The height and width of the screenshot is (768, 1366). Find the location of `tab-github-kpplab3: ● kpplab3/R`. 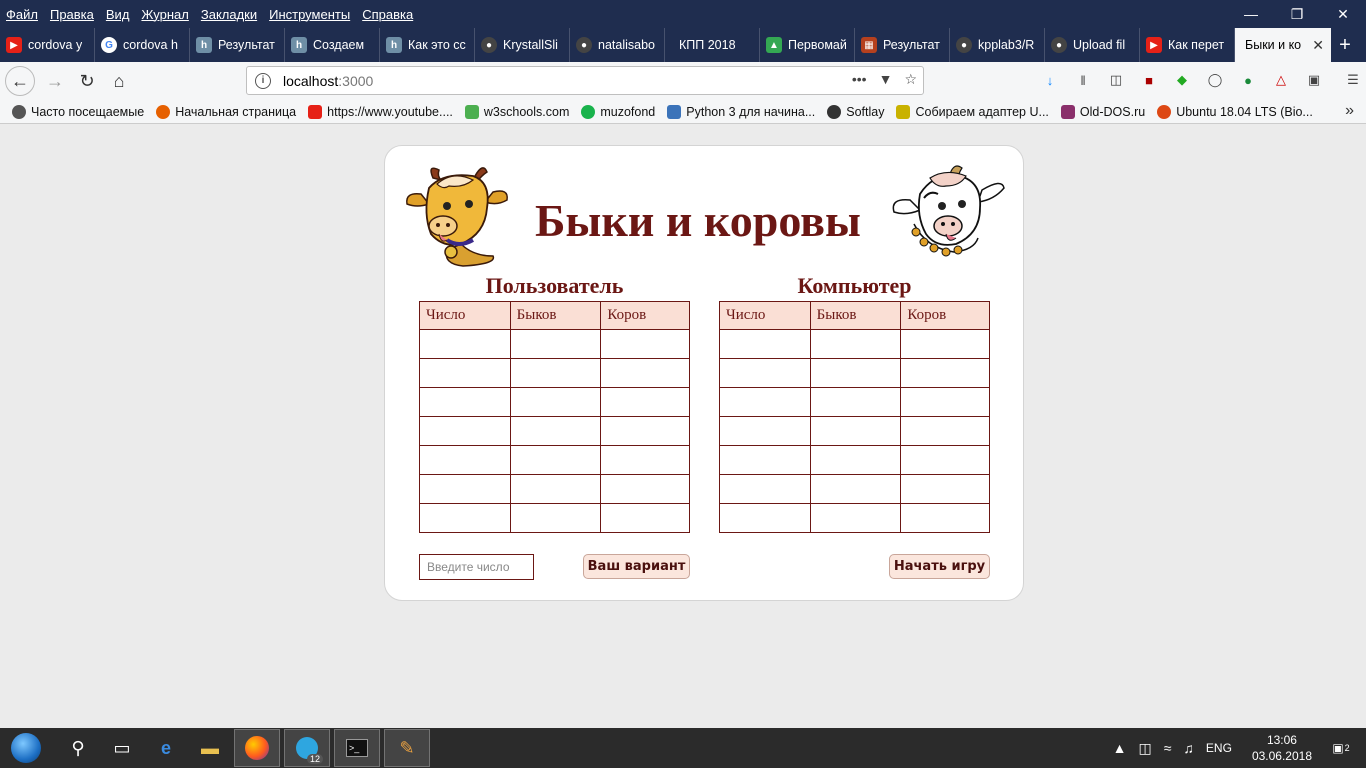

tab-github-kpplab3: ● kpplab3/R is located at coordinates (997, 45).